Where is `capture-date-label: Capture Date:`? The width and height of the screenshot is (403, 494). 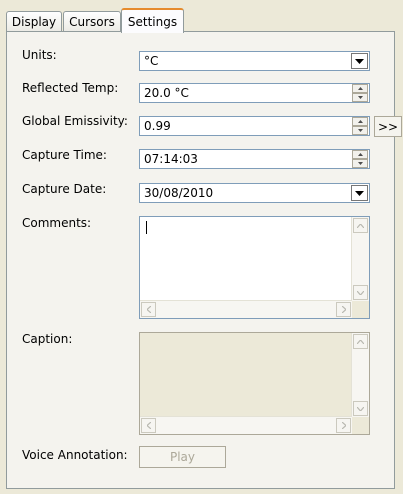 capture-date-label: Capture Date: is located at coordinates (64, 189).